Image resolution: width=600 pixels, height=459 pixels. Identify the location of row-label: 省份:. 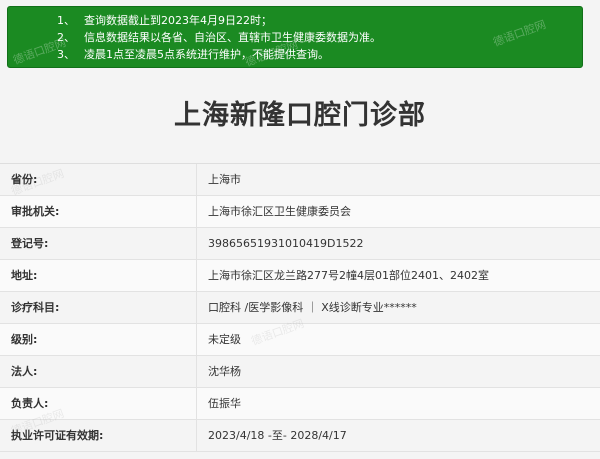
(24, 179).